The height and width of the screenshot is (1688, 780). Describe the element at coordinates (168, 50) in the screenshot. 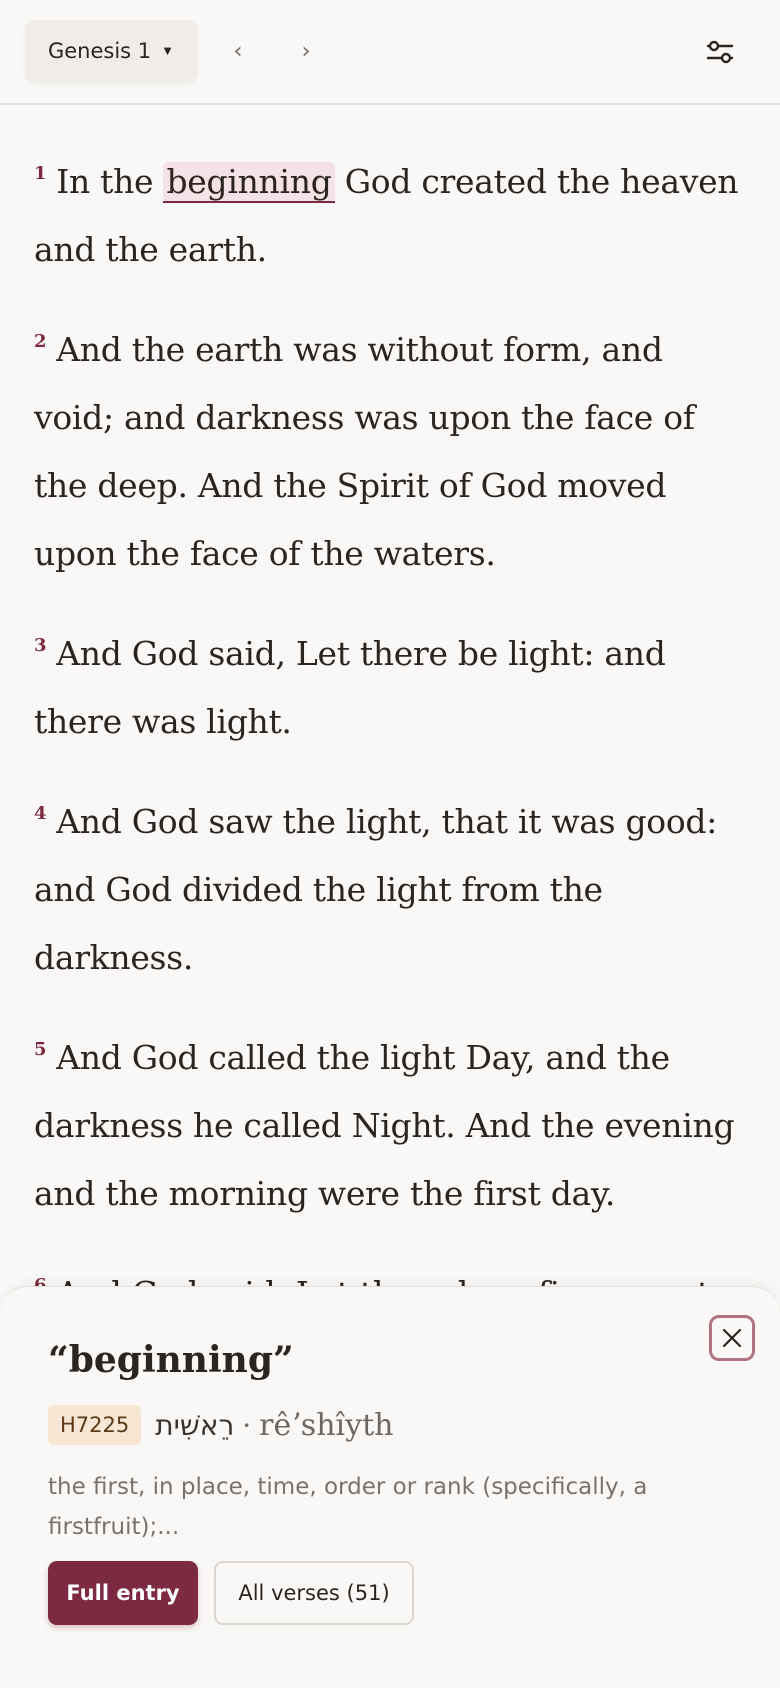

I see `caret-down-icon: ▼` at that location.